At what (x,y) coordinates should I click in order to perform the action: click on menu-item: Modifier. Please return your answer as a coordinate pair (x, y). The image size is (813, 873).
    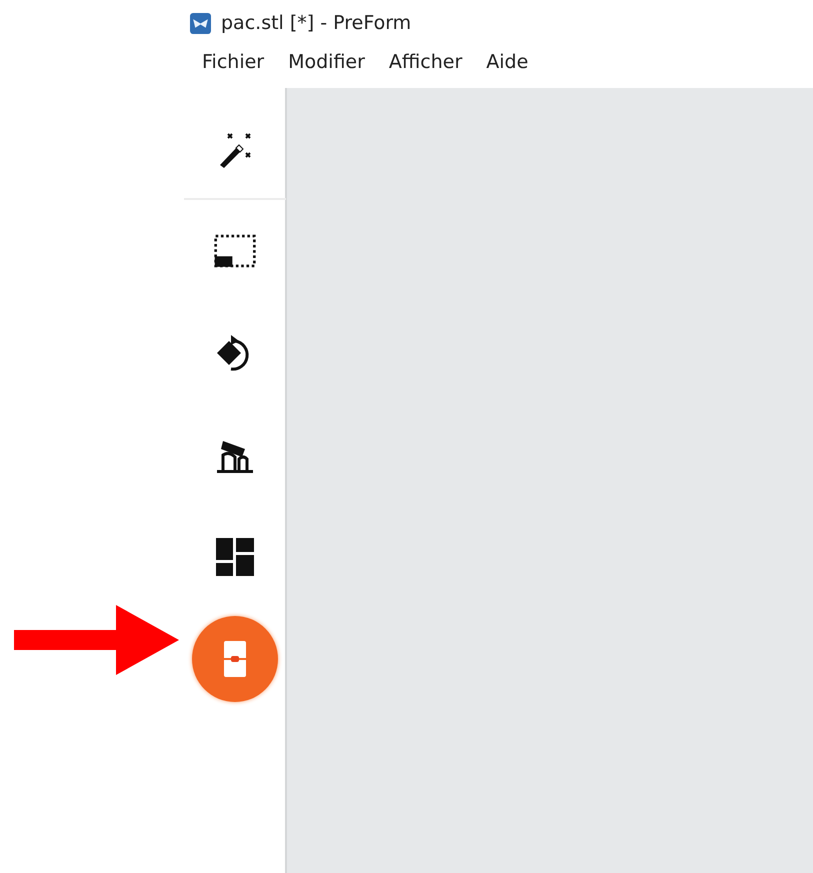
    Looking at the image, I should click on (326, 62).